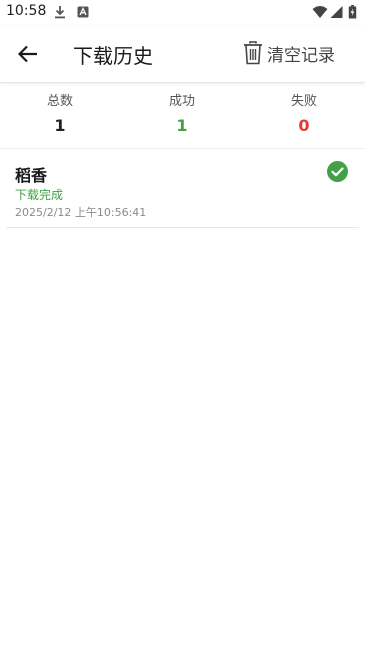  Describe the element at coordinates (83, 12) in the screenshot. I see `app-notification-icon` at that location.